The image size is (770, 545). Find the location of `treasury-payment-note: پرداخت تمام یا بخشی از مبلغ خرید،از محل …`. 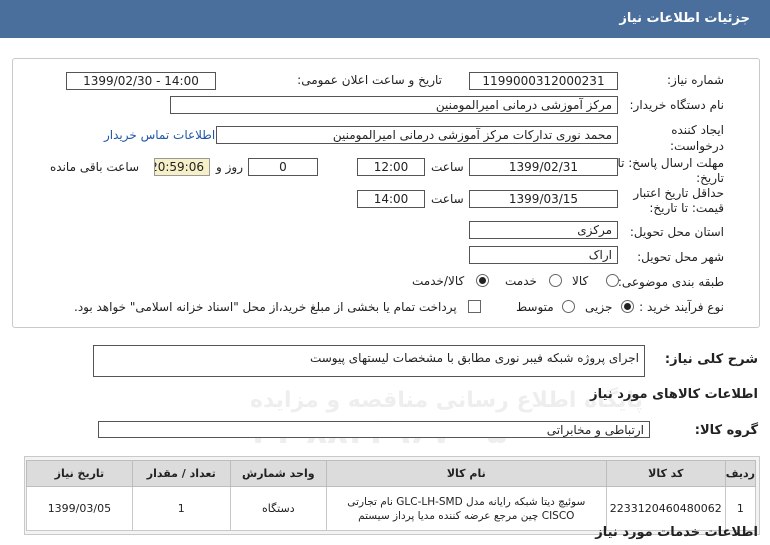

treasury-payment-note: پرداخت تمام یا بخشی از مبلغ خرید،از محل … is located at coordinates (265, 307).